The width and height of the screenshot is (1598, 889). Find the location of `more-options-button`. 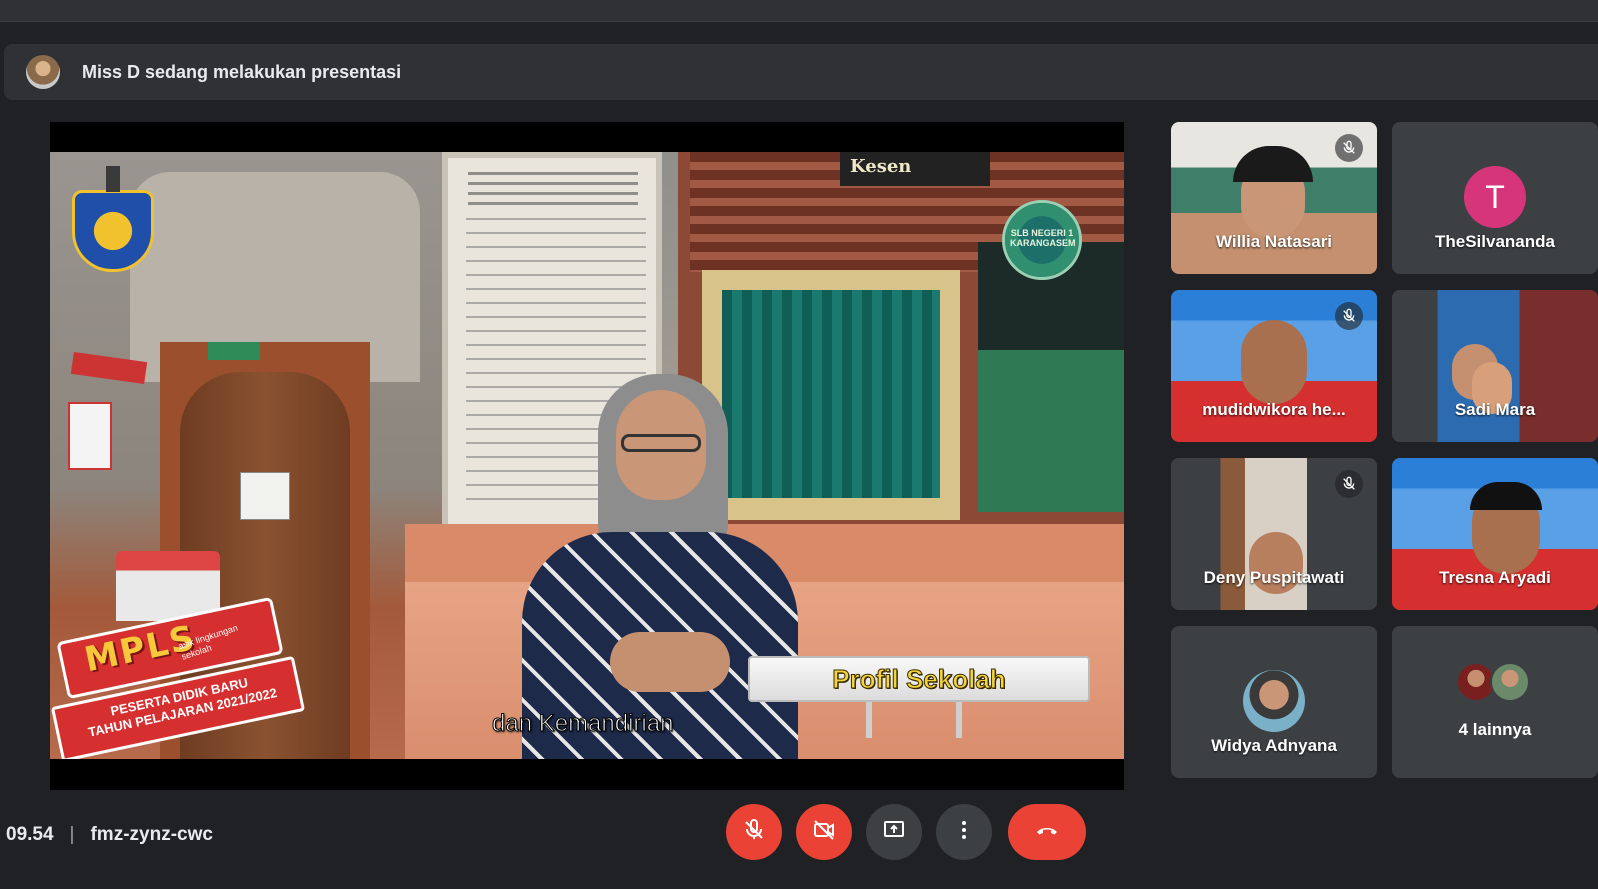

more-options-button is located at coordinates (964, 832).